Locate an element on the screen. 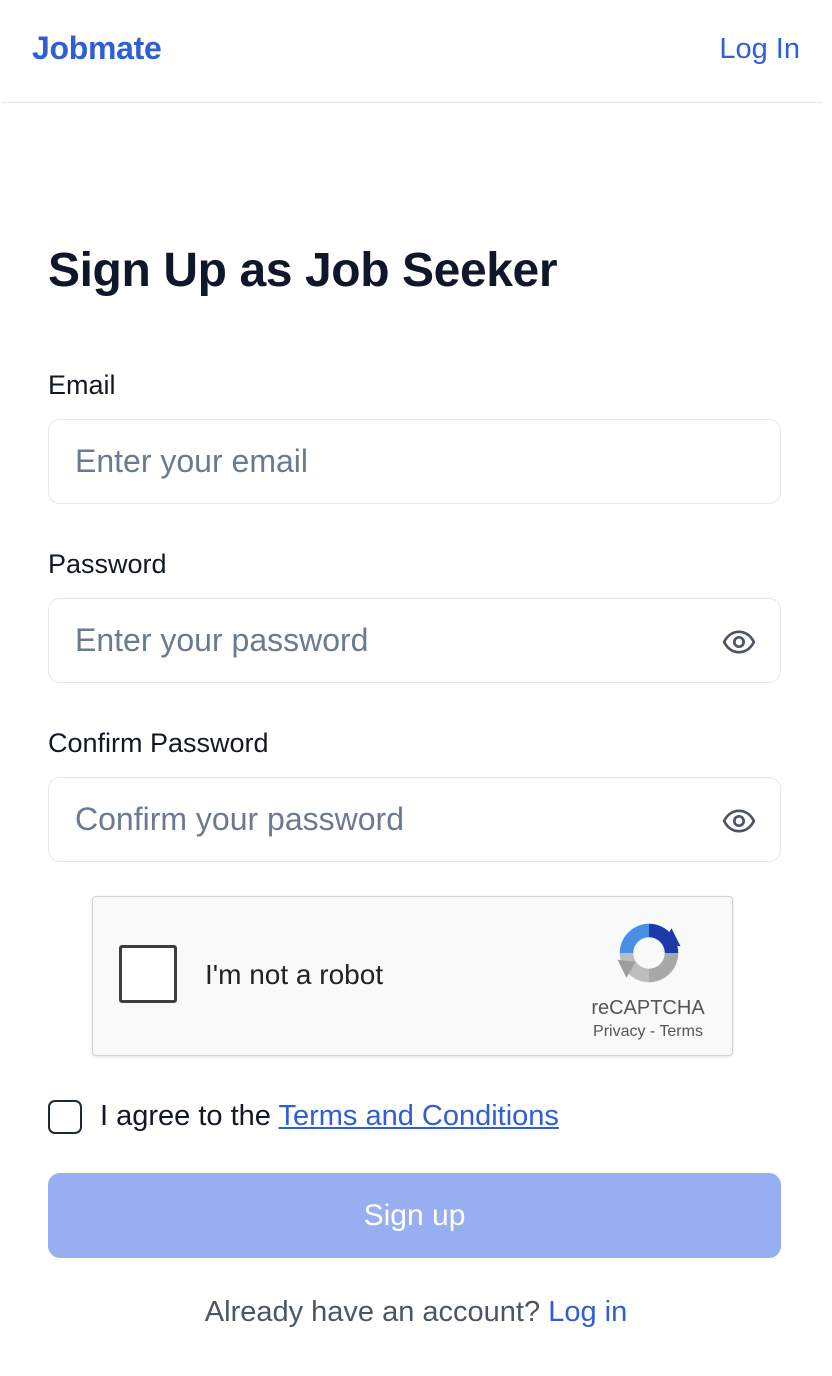  recaptcha-links: Privacy - Terms is located at coordinates (648, 1032).